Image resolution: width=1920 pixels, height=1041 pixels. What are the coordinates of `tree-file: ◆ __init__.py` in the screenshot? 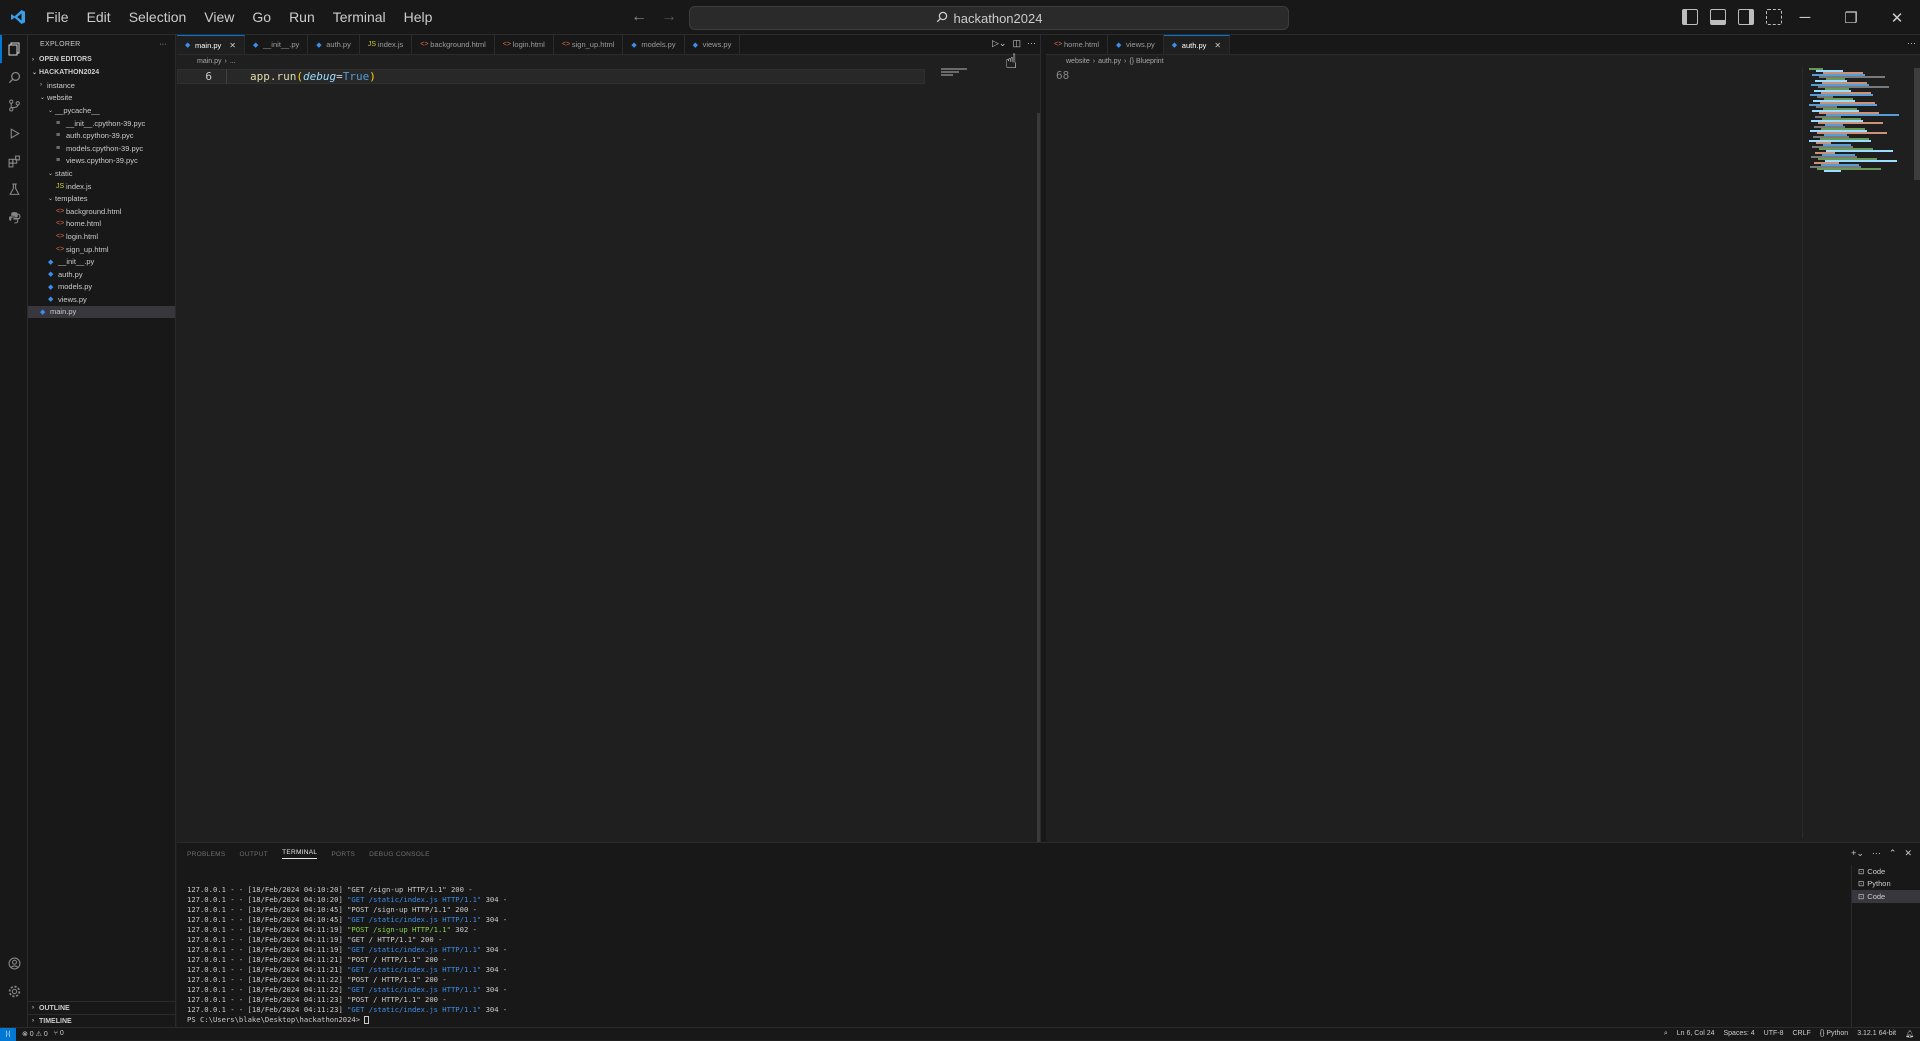 It's located at (101, 261).